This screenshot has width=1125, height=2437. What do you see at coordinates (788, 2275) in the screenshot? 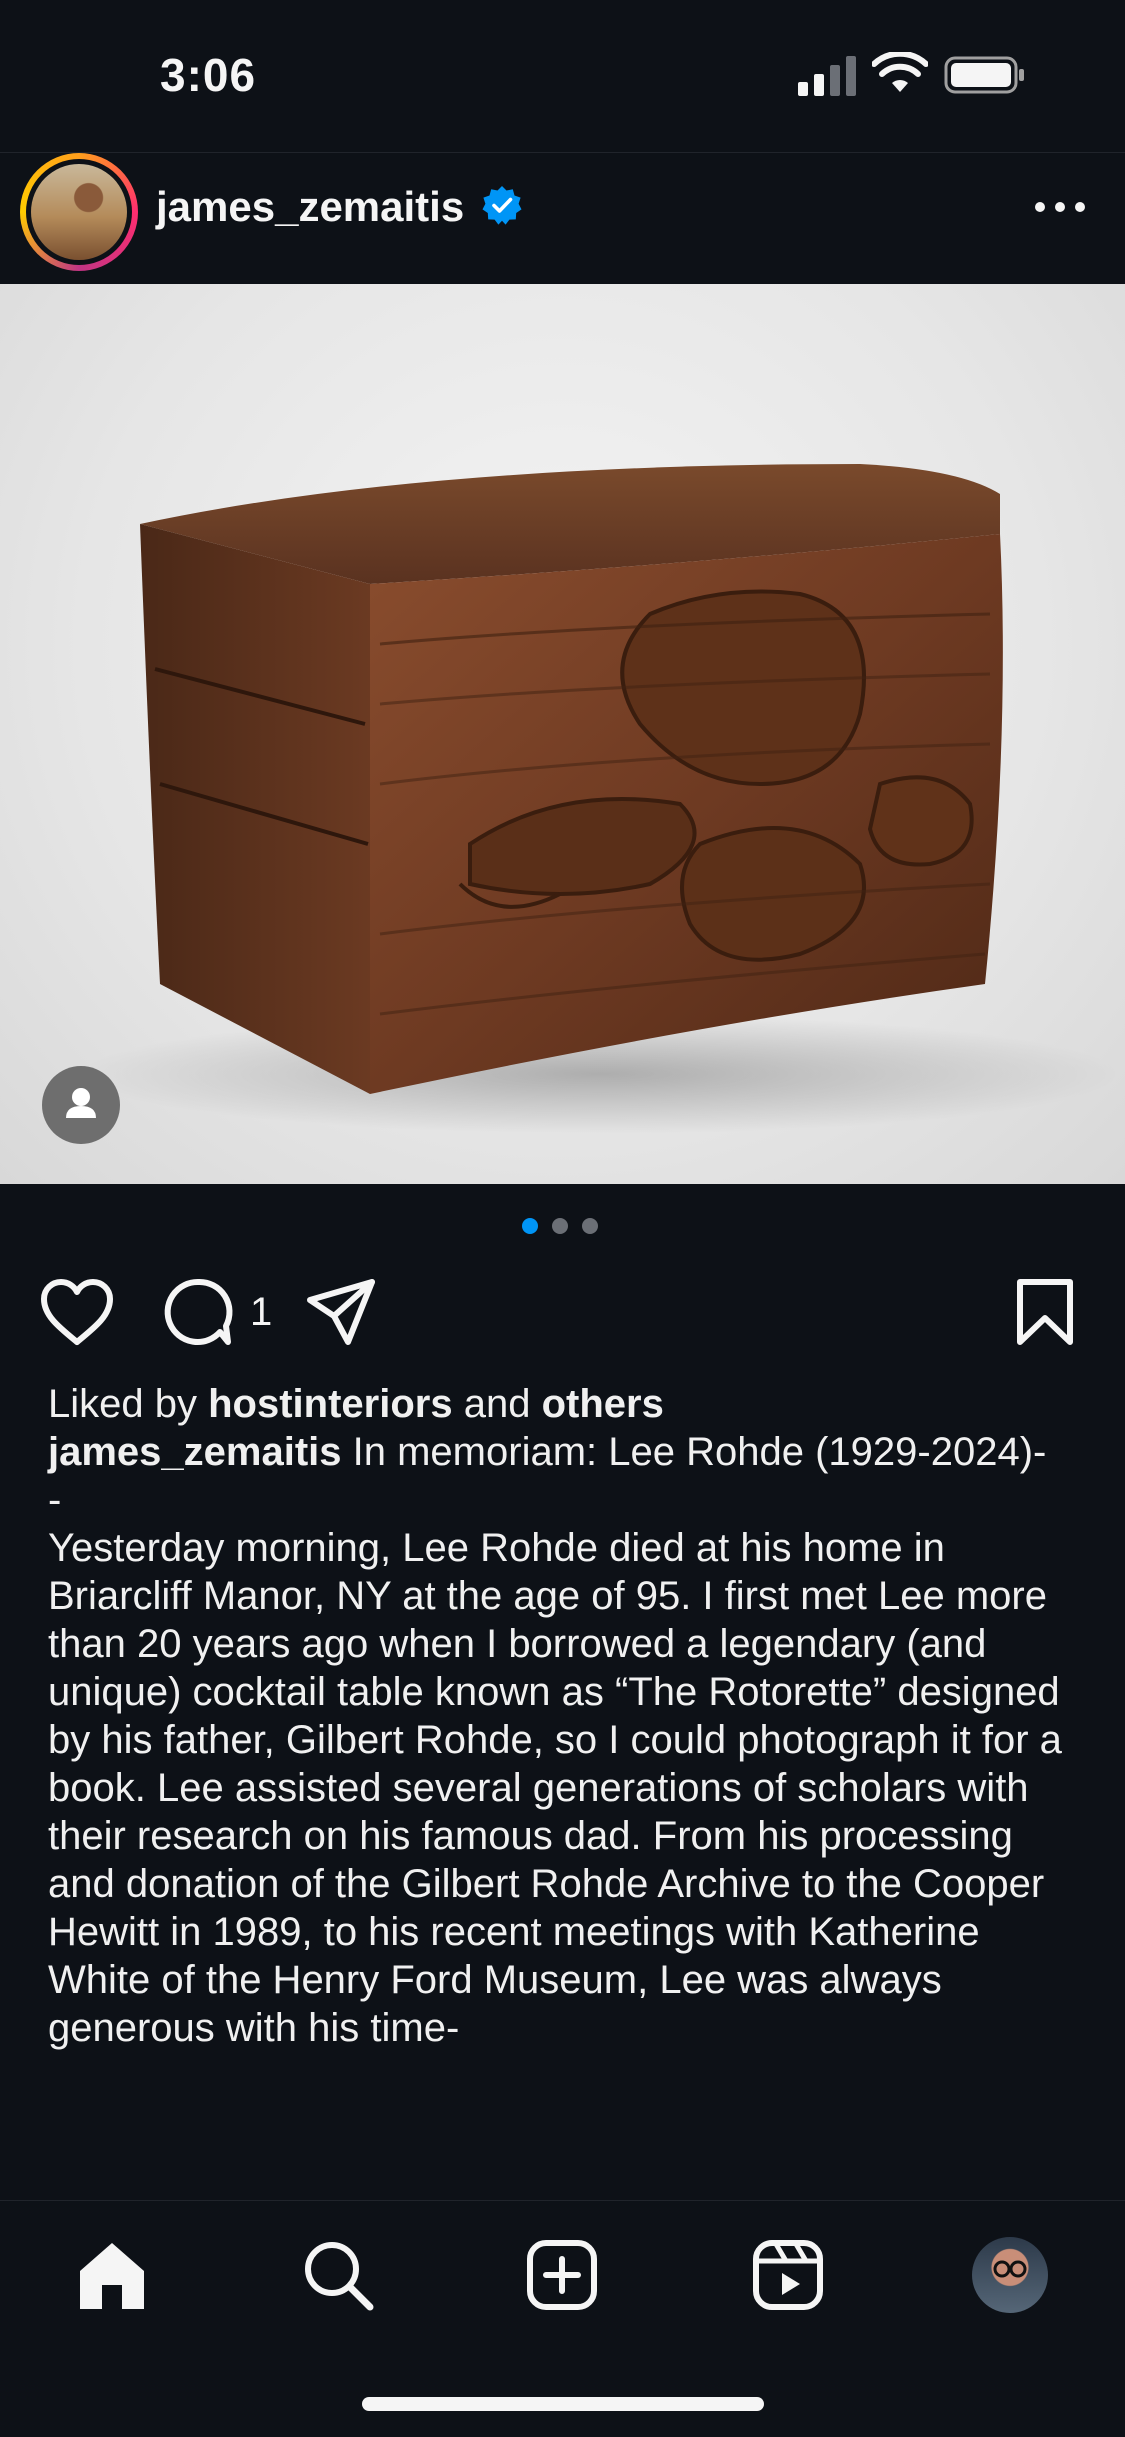
I see `reels-icon` at bounding box center [788, 2275].